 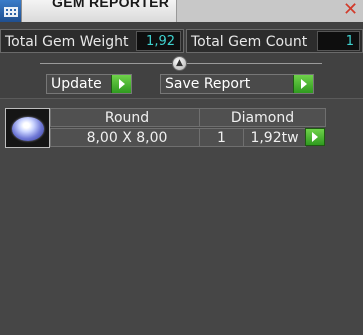 What do you see at coordinates (111, 5) in the screenshot?
I see `window-title: GEM REPORTER` at bounding box center [111, 5].